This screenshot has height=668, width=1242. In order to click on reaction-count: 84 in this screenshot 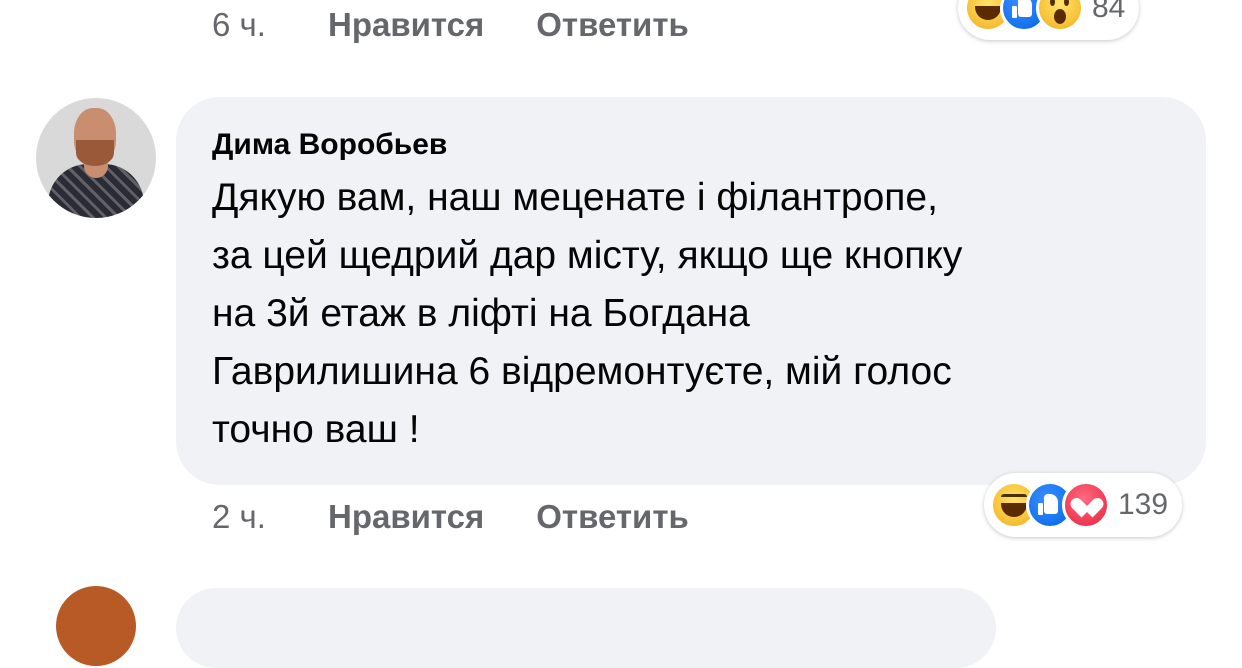, I will do `click(1109, 12)`.